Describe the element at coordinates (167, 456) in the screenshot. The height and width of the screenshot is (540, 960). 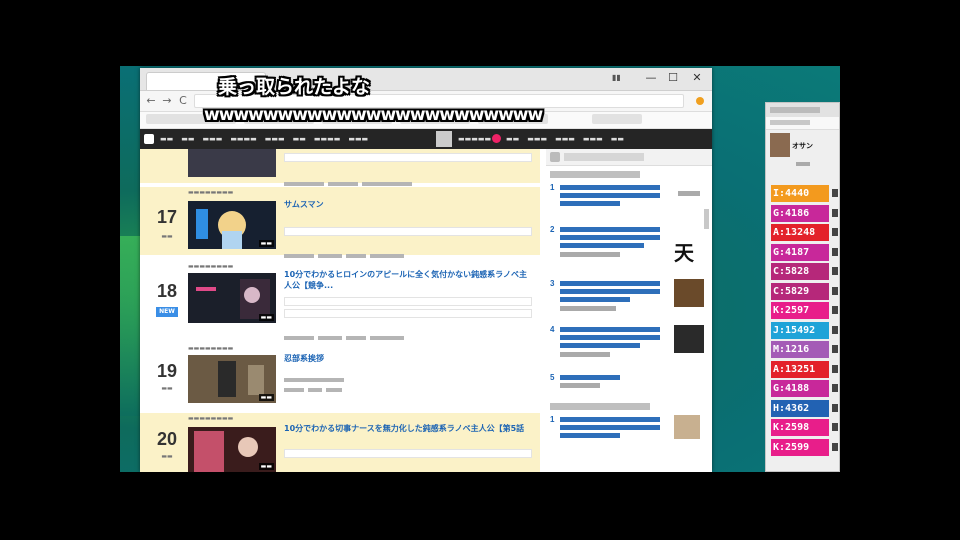
I see `rank-change: ▬▬` at that location.